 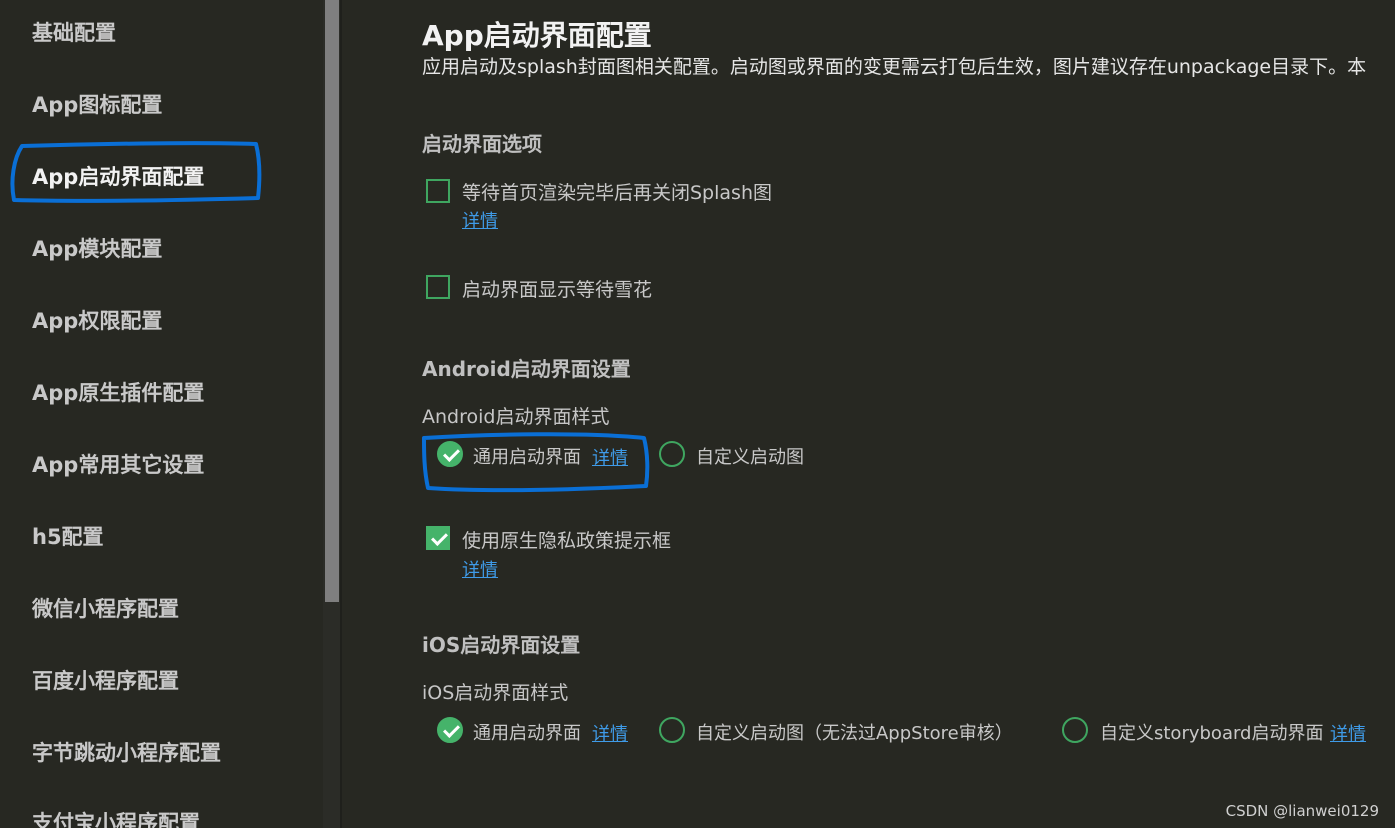 I want to click on android-section-heading: Android启动界面设置, so click(x=526, y=369).